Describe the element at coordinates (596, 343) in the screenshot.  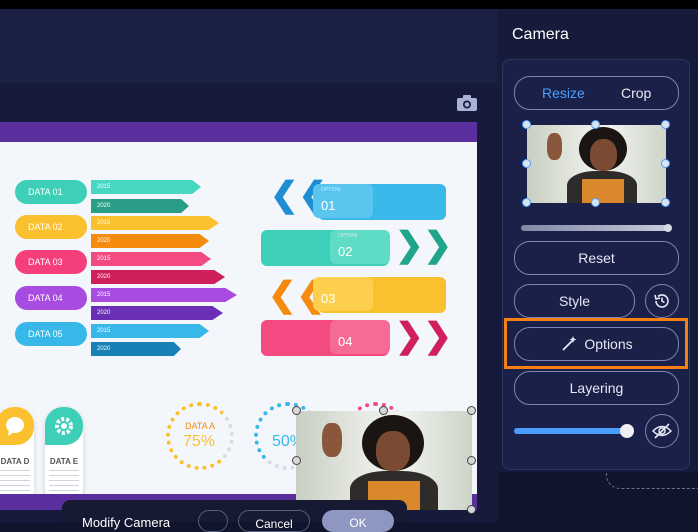
I see `options-highlight` at that location.